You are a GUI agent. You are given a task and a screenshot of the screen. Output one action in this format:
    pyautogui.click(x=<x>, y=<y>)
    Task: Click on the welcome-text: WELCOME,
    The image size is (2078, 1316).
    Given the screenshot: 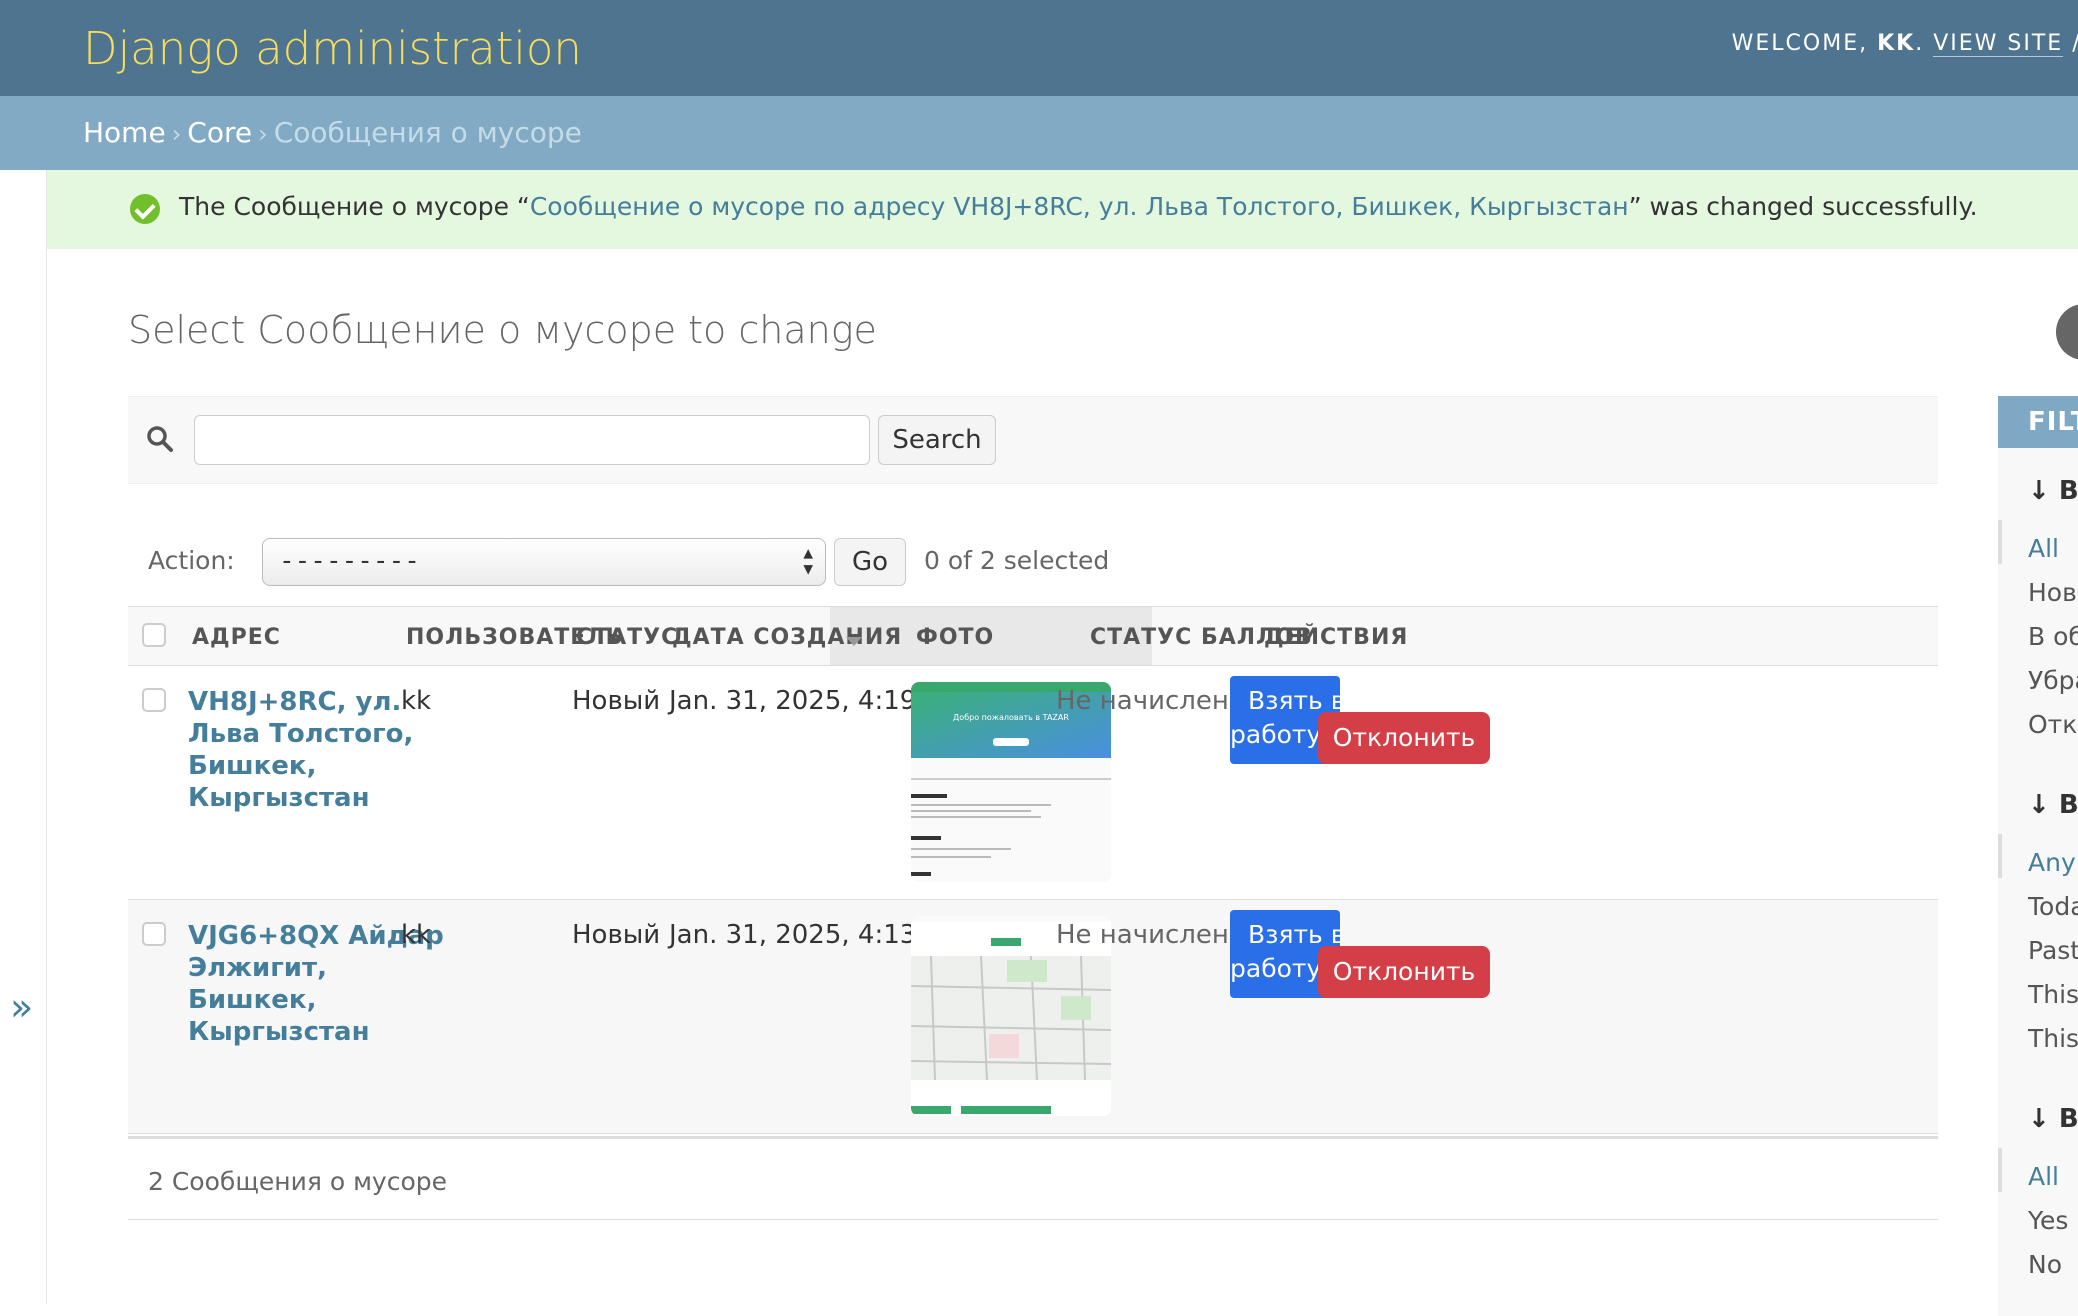 What is the action you would take?
    pyautogui.click(x=1800, y=43)
    